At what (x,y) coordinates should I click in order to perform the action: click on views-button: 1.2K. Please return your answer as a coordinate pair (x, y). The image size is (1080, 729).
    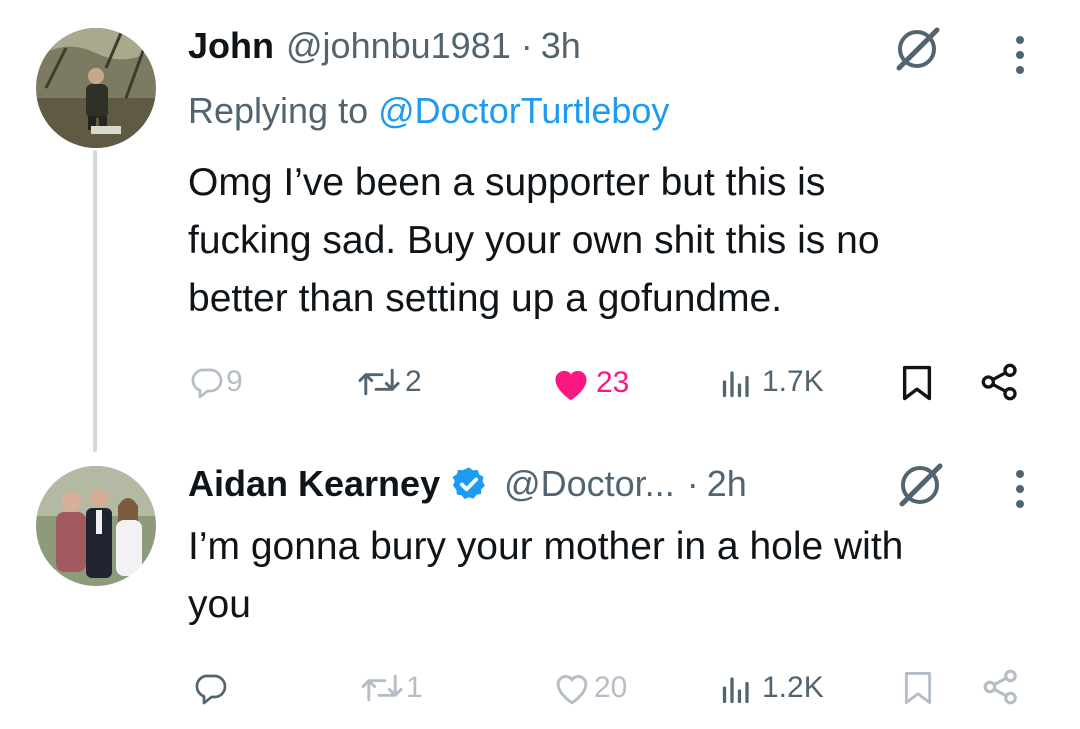
    Looking at the image, I should click on (772, 688).